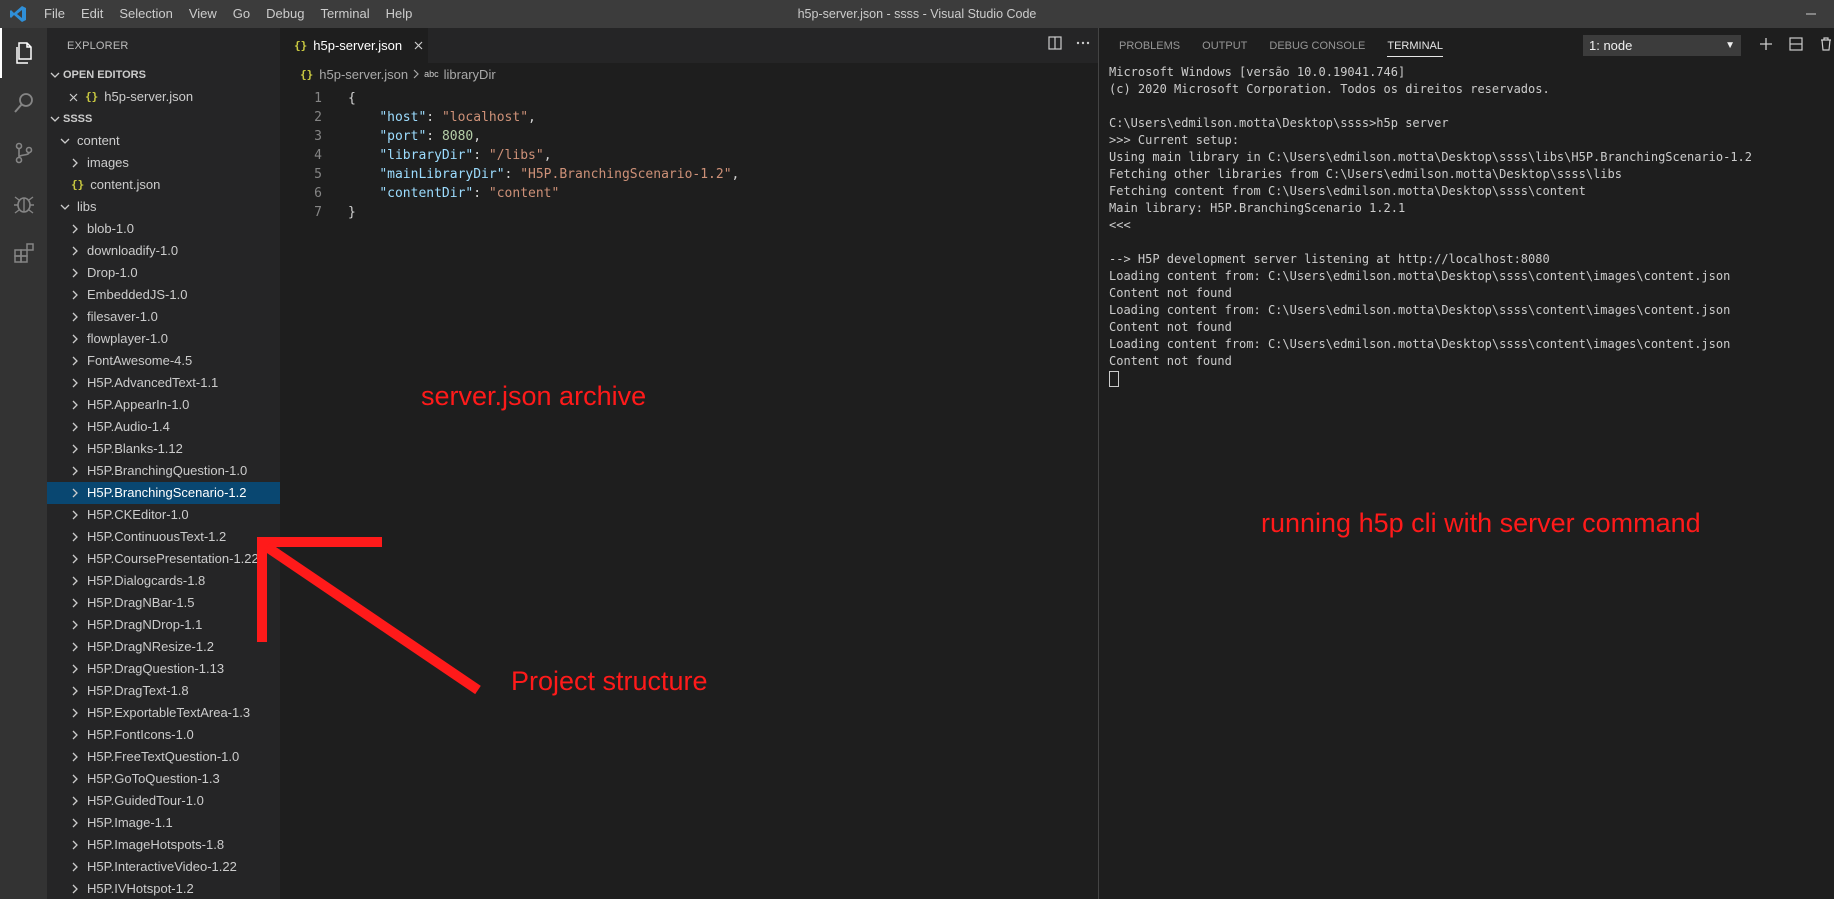 The height and width of the screenshot is (899, 1834). I want to click on terminal-select: 1: node ▼, so click(1662, 45).